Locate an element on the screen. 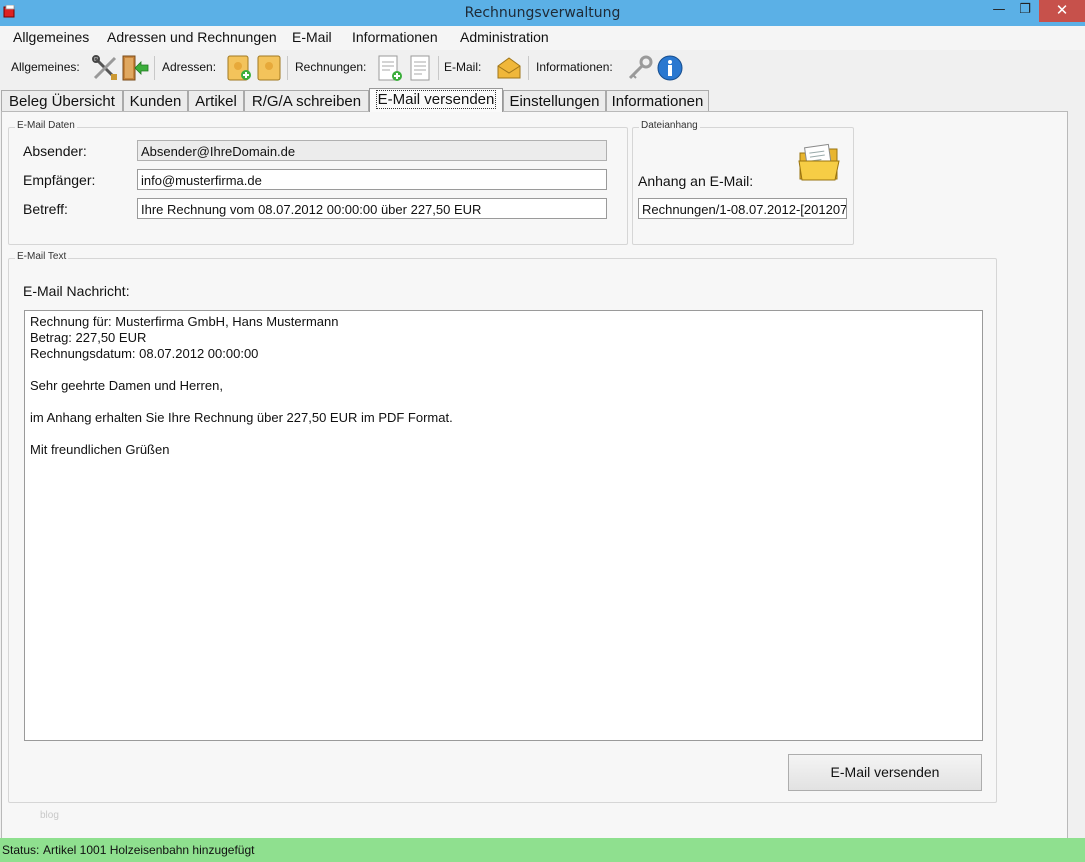 Image resolution: width=1085 pixels, height=862 pixels. tab-rga-schreiben: R/G/A schreiben is located at coordinates (306, 101).